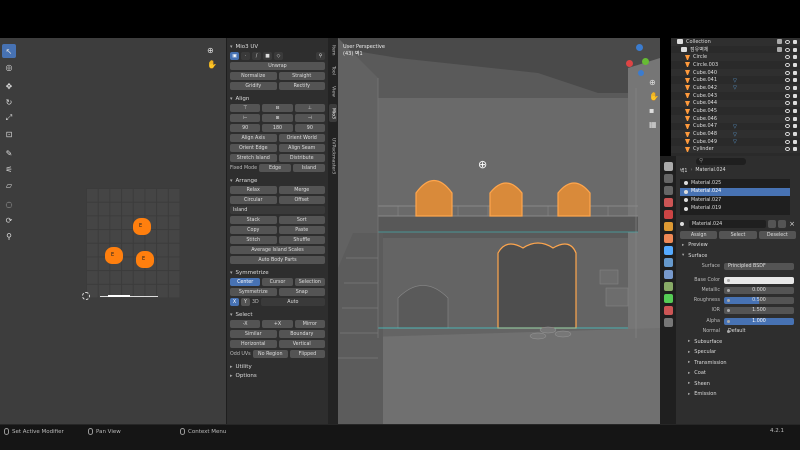 This screenshot has height=450, width=800. What do you see at coordinates (735, 118) in the screenshot?
I see `outliner-row-object: Cube.046` at bounding box center [735, 118].